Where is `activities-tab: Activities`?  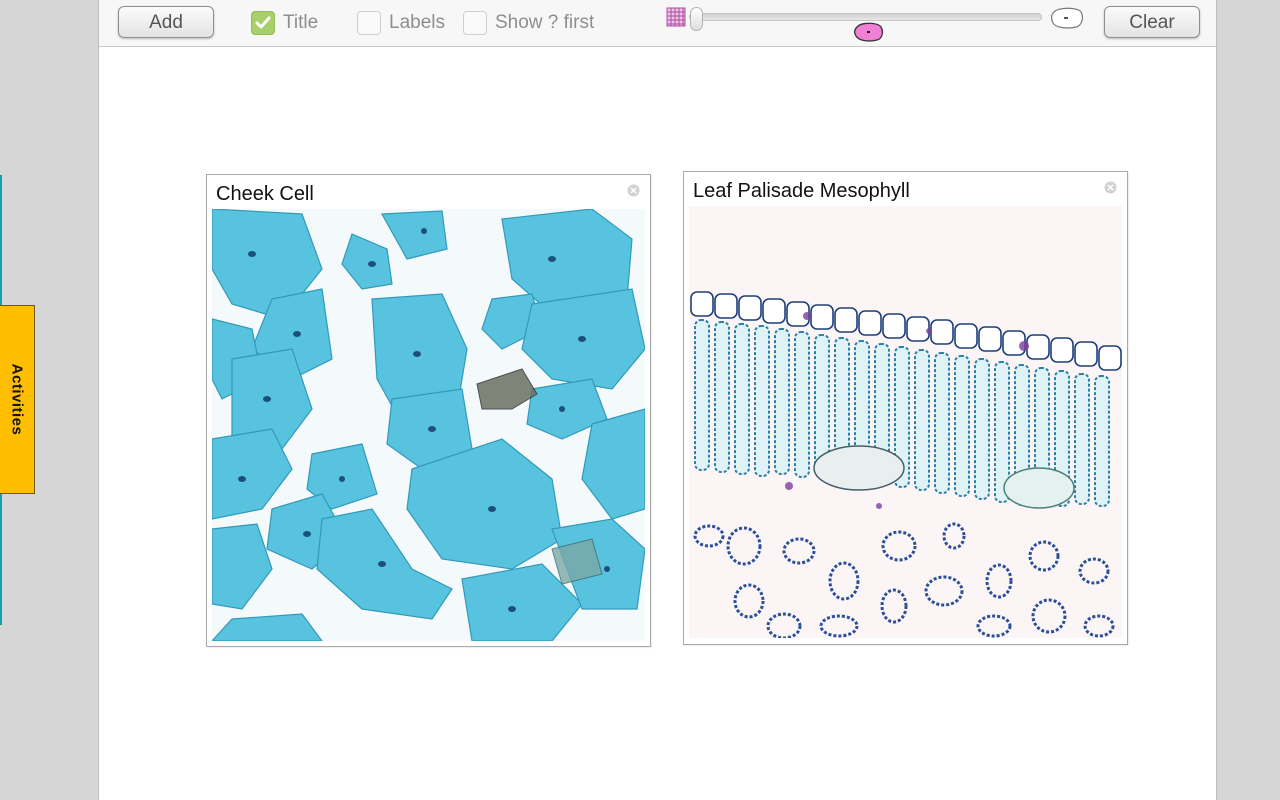 activities-tab: Activities is located at coordinates (17, 399).